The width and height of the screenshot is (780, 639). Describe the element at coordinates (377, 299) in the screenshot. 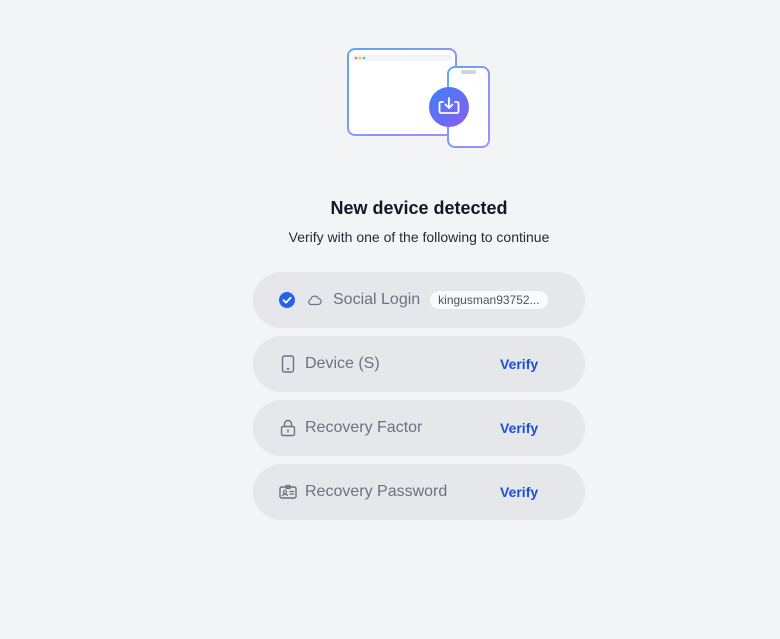

I see `option-label: Social Login` at that location.